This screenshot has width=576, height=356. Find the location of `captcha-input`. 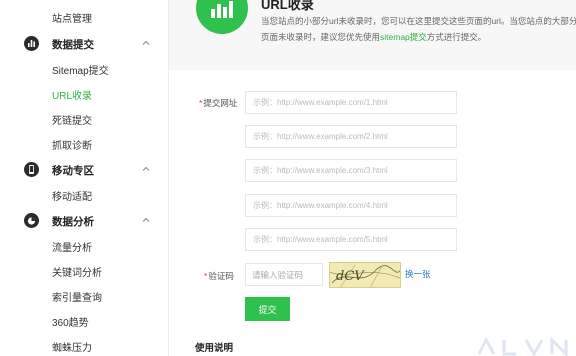

captcha-input is located at coordinates (284, 274).